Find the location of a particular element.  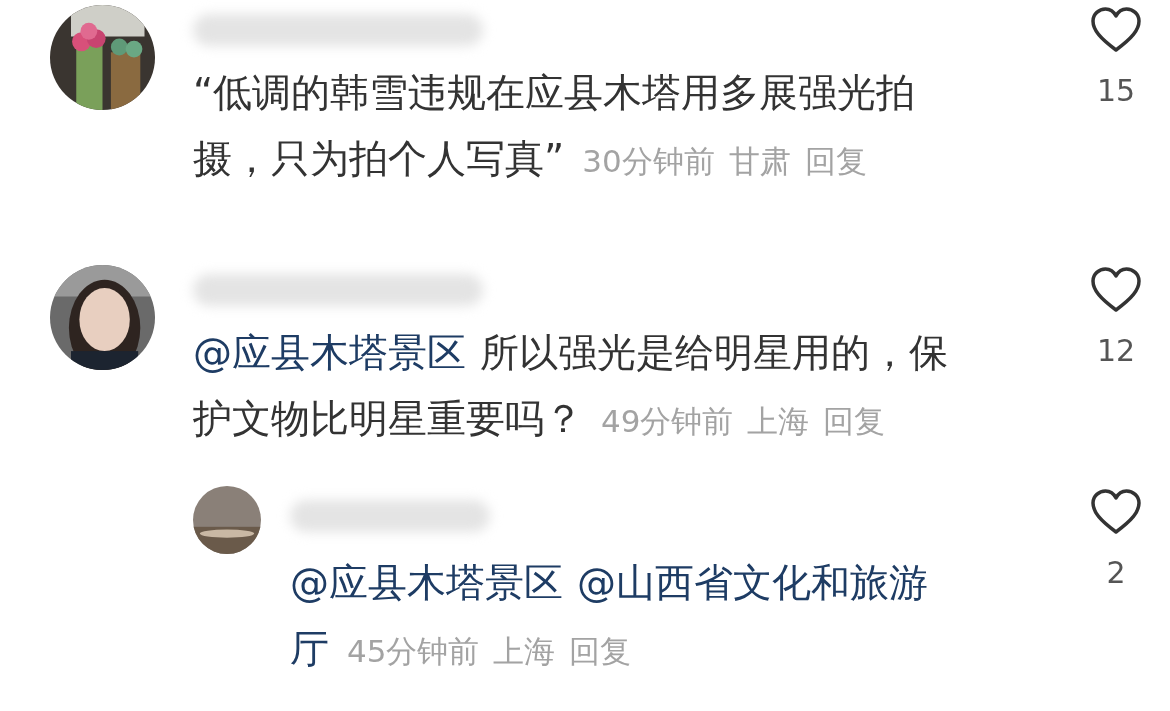

comment-time: 49分钟前 is located at coordinates (667, 421).